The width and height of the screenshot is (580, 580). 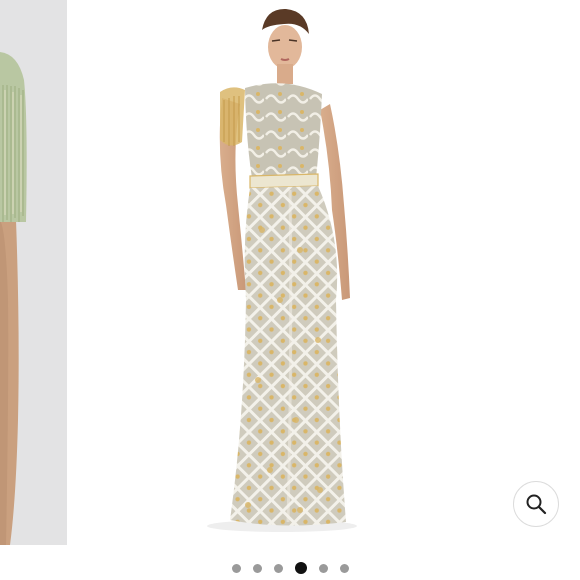 What do you see at coordinates (290, 568) in the screenshot?
I see `carousel-pagination` at bounding box center [290, 568].